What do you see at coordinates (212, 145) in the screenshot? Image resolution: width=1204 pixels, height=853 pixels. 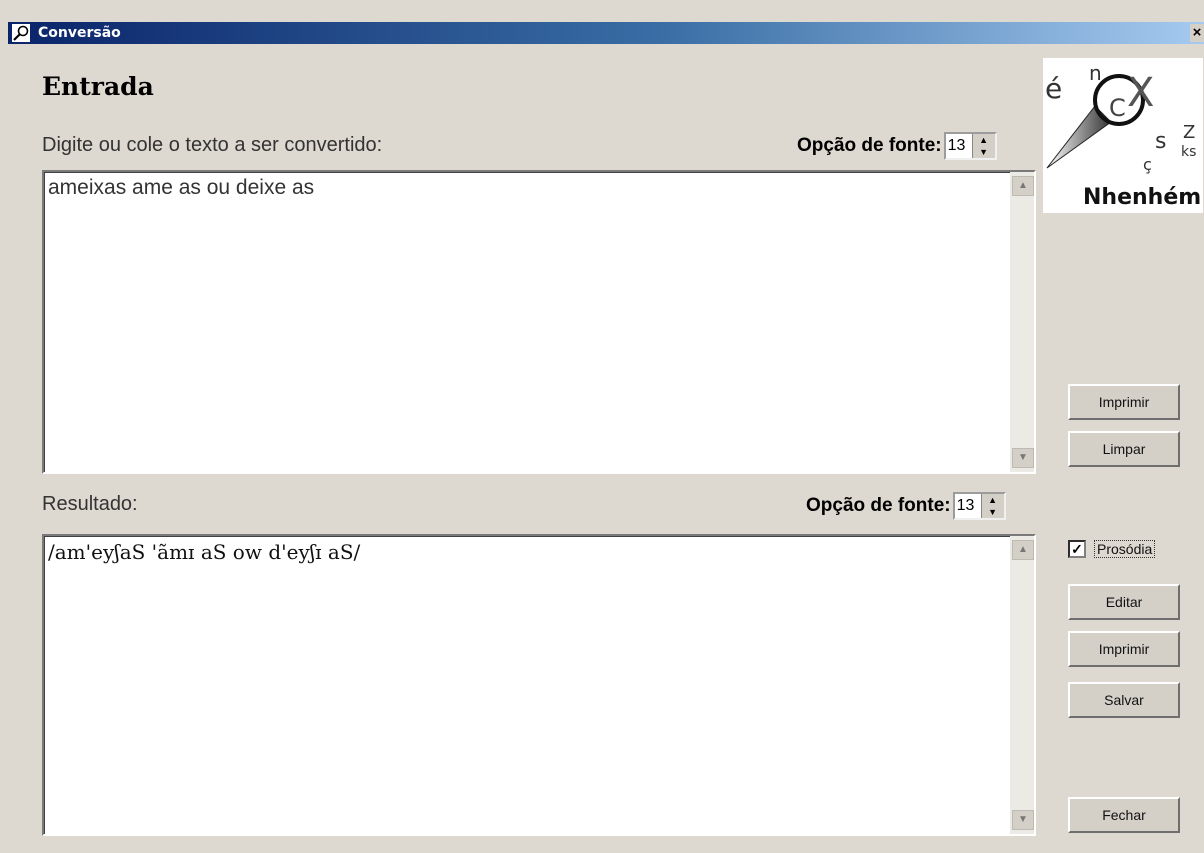 I see `input-prompt: Digite ou cole o texto a ser convertido:` at bounding box center [212, 145].